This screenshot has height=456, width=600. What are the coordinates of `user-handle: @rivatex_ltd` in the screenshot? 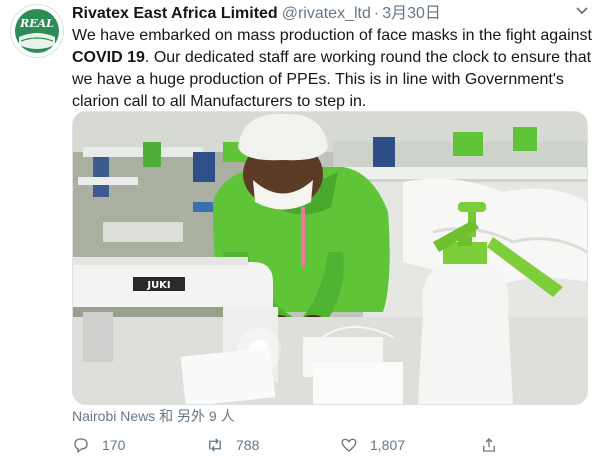 It's located at (326, 13).